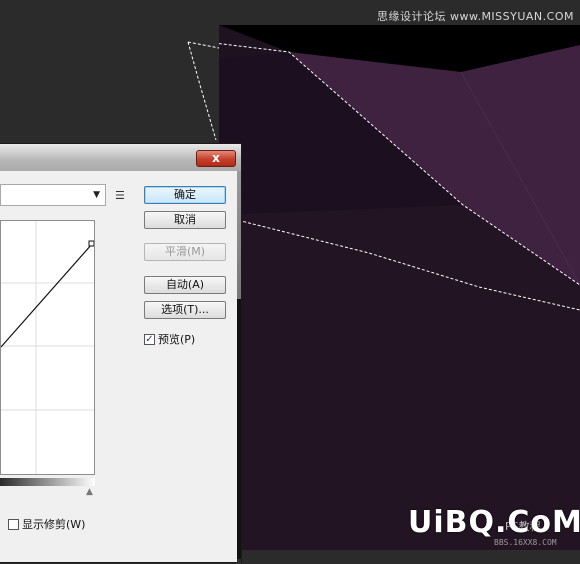 The image size is (580, 564). What do you see at coordinates (203, 90) in the screenshot?
I see `selection-marquee-outside` at bounding box center [203, 90].